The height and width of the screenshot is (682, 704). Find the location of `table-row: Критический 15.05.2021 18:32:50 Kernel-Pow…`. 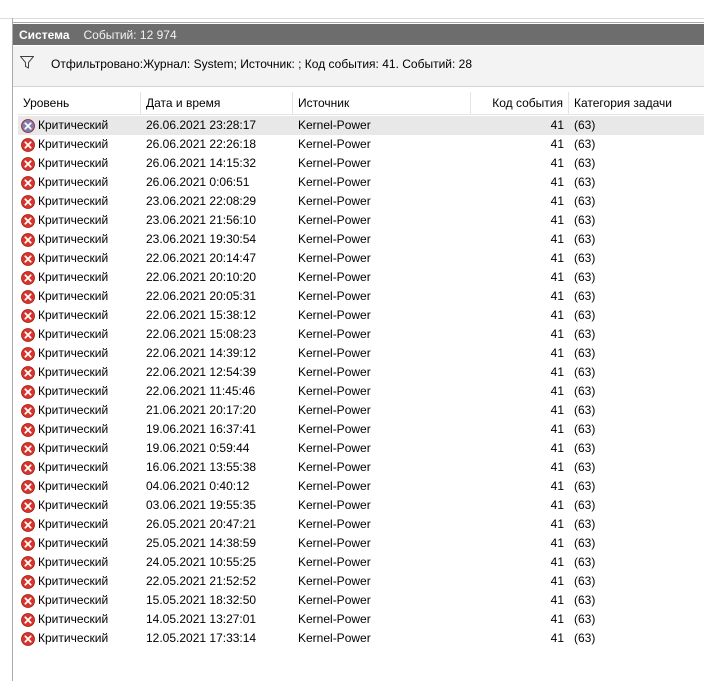

table-row: Критический 15.05.2021 18:32:50 Kernel-Pow… is located at coordinates (361, 600).